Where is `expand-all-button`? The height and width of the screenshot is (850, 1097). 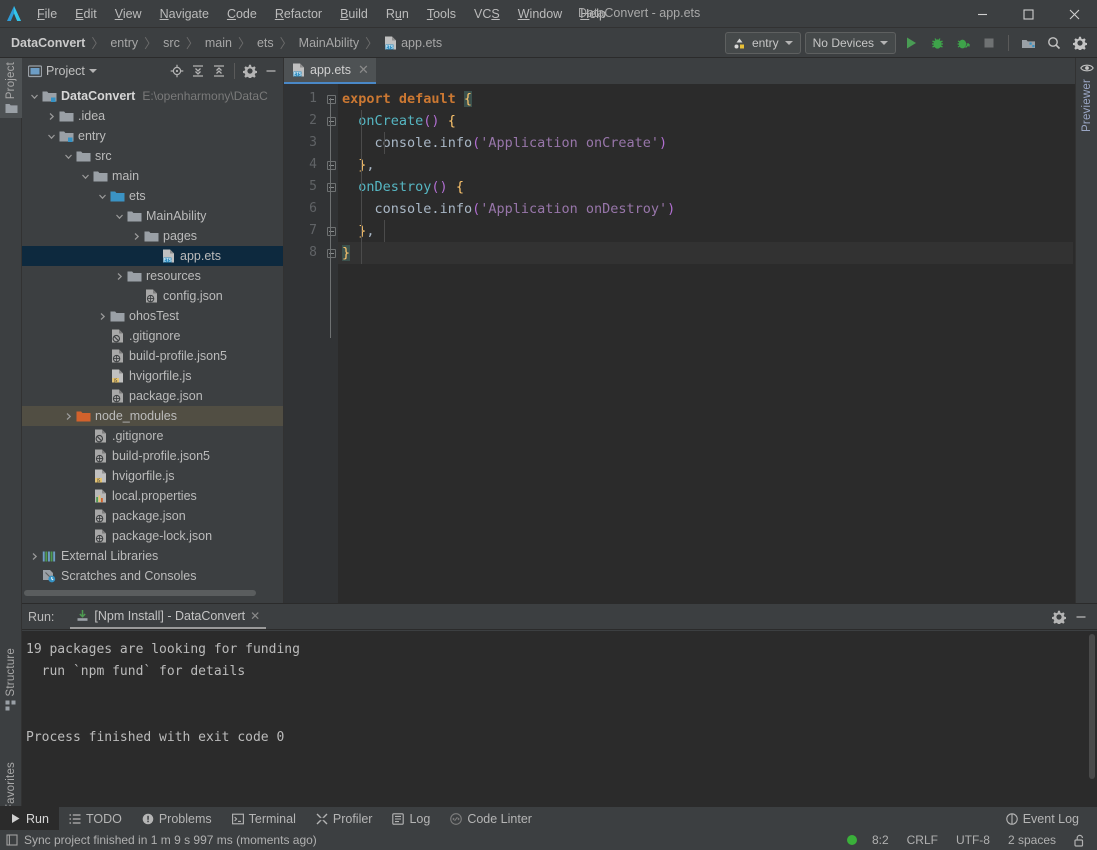
expand-all-button is located at coordinates (198, 71).